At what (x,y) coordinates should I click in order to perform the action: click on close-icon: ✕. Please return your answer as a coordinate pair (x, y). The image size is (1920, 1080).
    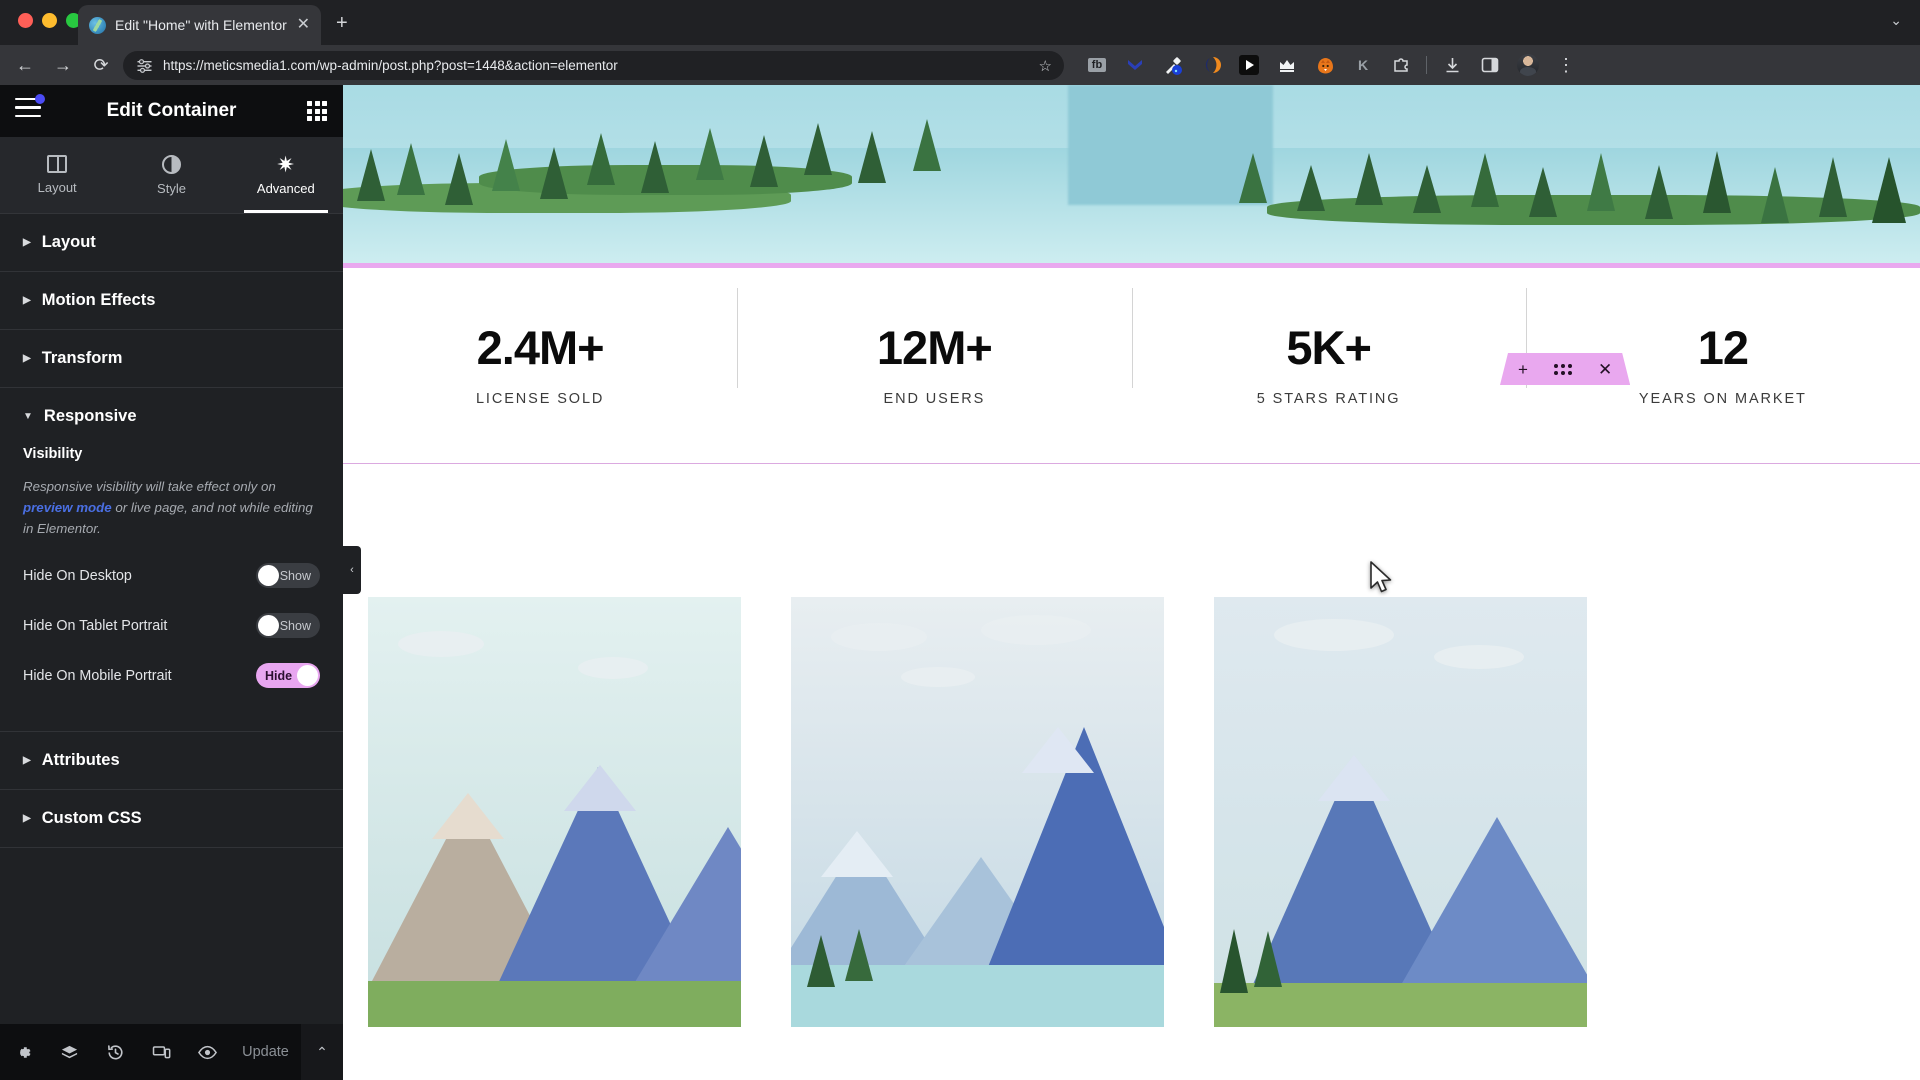
    Looking at the image, I should click on (303, 25).